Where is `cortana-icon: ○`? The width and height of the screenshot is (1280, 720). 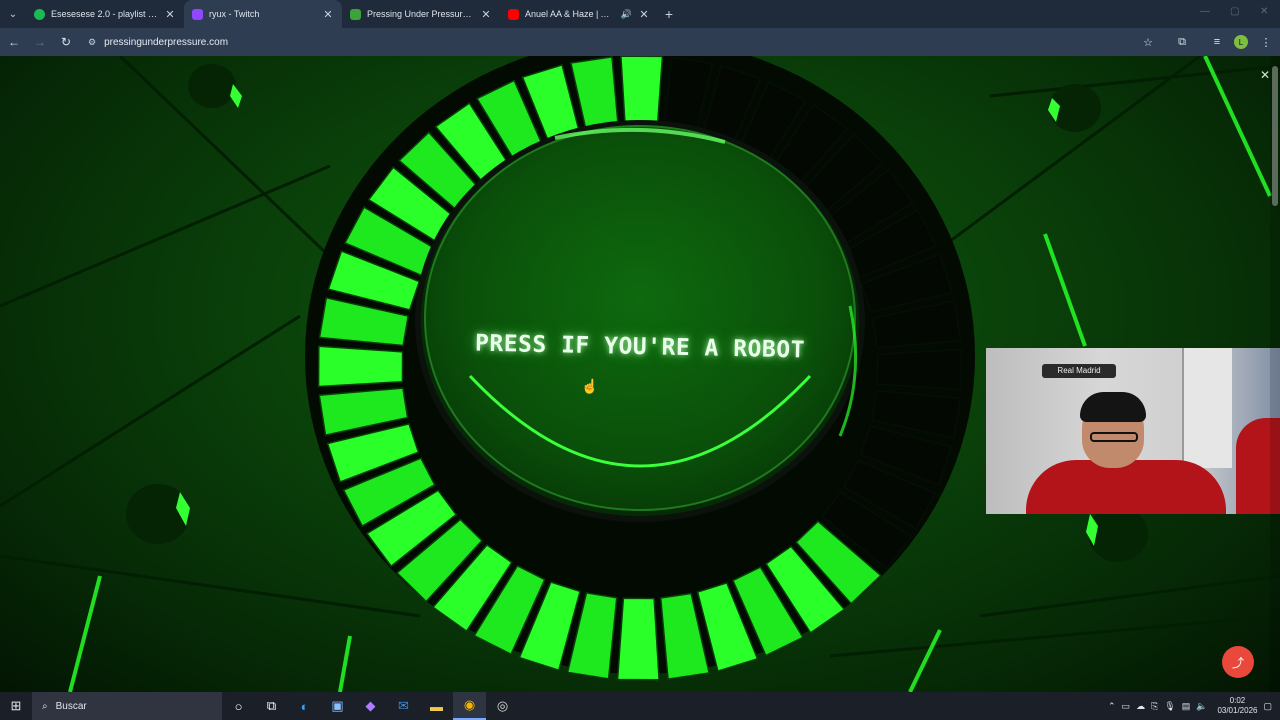
cortana-icon: ○ is located at coordinates (238, 706).